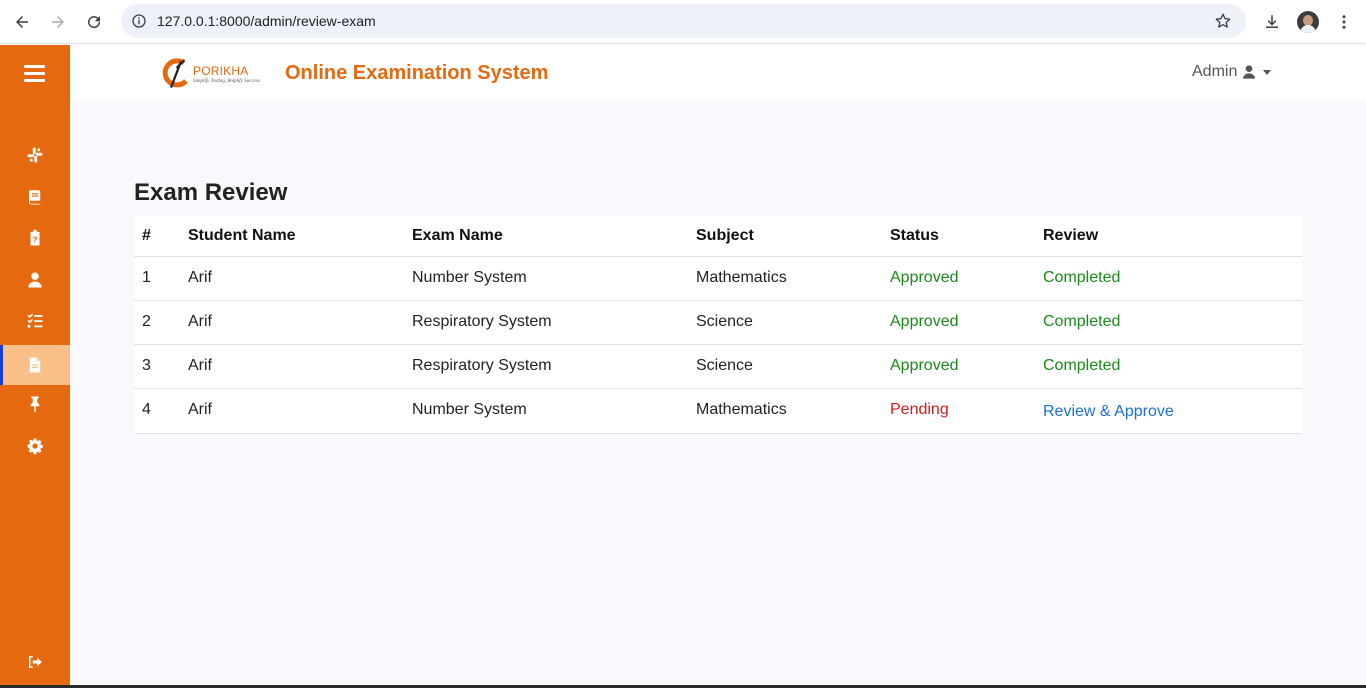 The height and width of the screenshot is (688, 1366). I want to click on app-title: Online Examination System, so click(417, 73).